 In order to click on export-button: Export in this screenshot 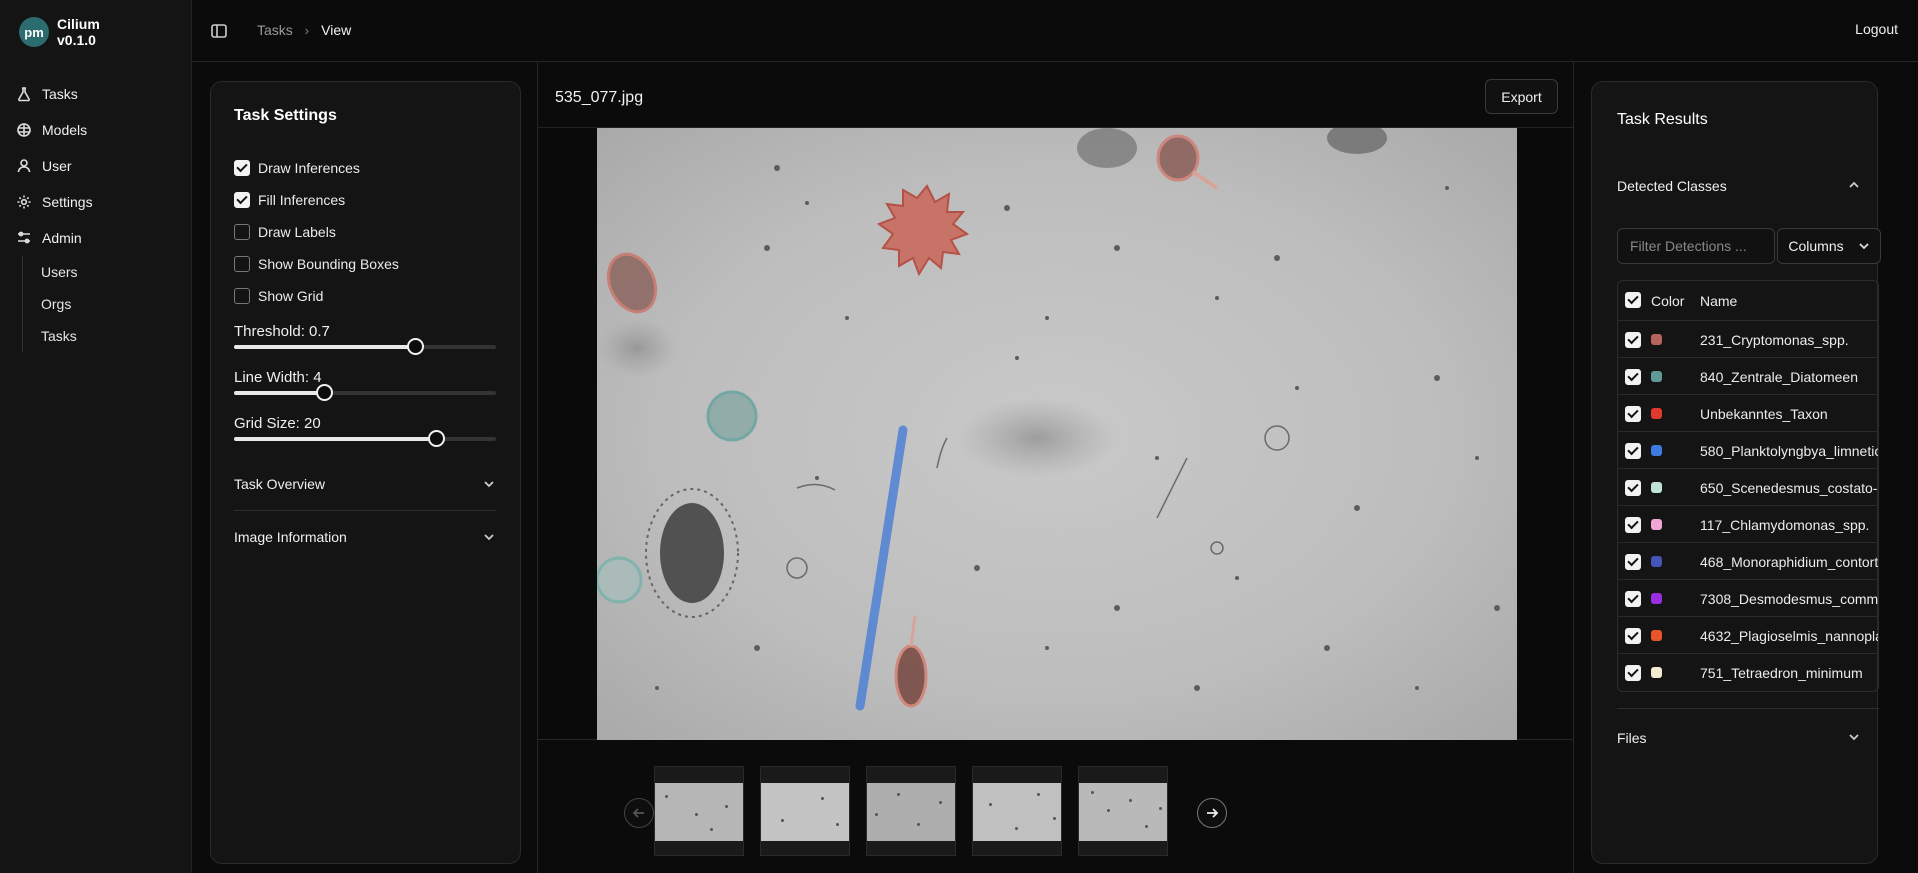, I will do `click(1521, 96)`.